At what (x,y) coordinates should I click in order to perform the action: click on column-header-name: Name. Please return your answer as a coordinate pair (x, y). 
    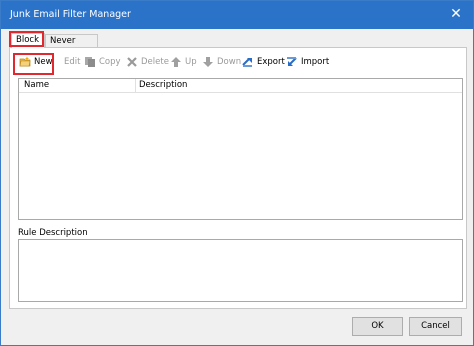
    Looking at the image, I should click on (36, 86).